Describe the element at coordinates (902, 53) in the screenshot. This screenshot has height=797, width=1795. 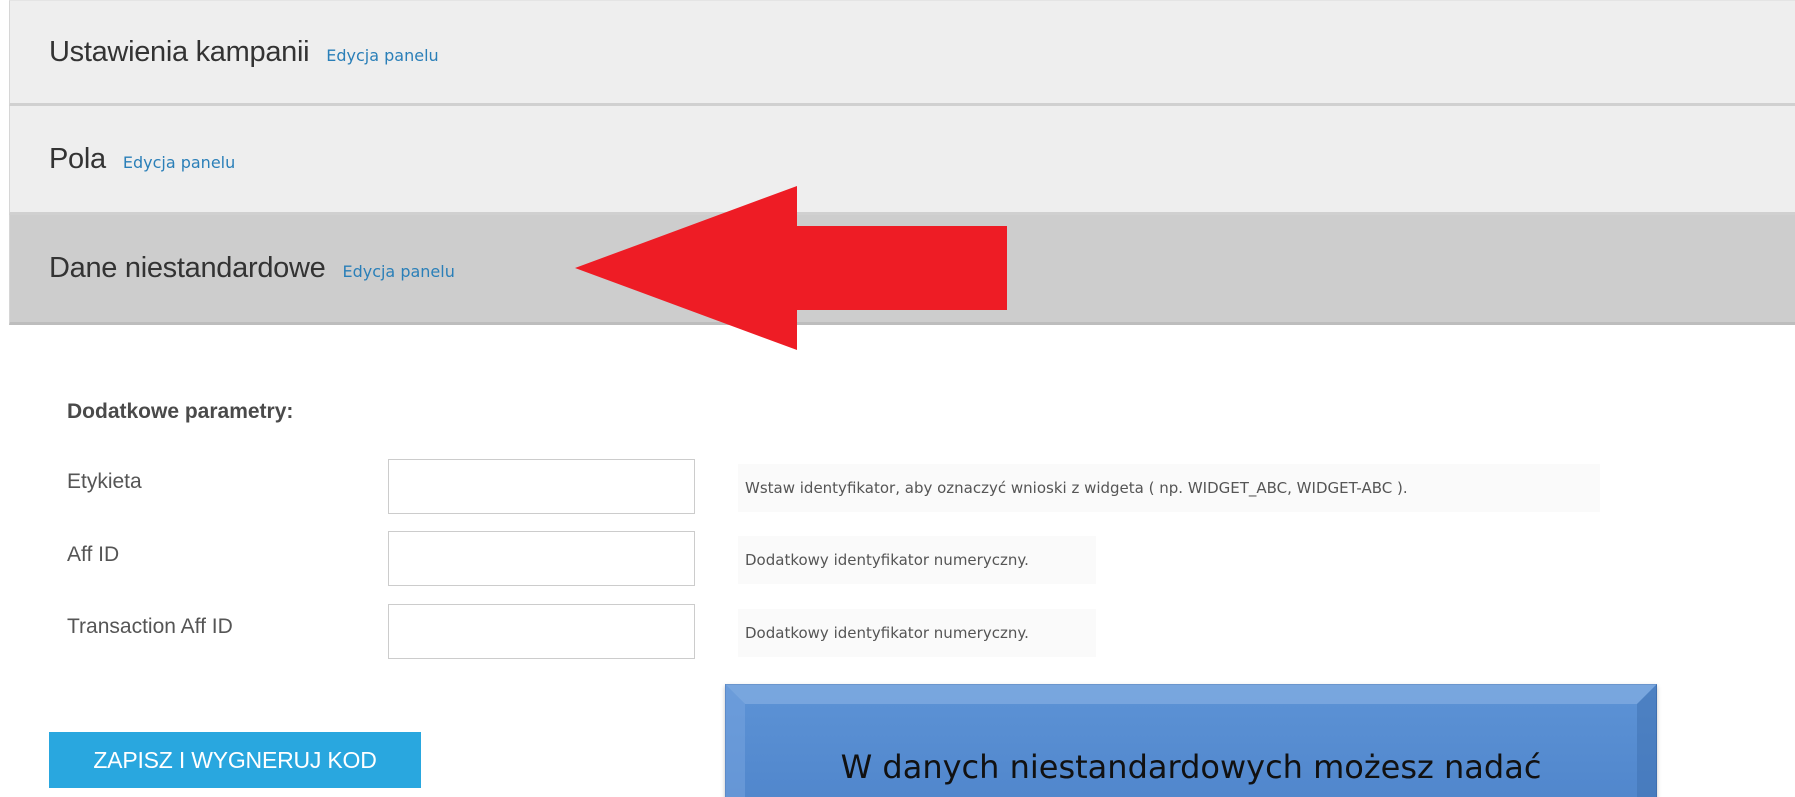
I see `panel-ustawienia-kampanii: Ustawienia kampanii Edycja panelu` at that location.